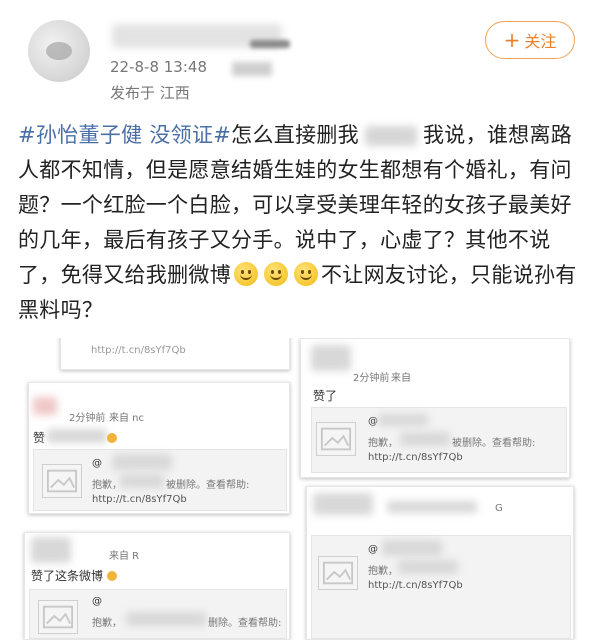 The height and width of the screenshot is (640, 598). Describe the element at coordinates (390, 136) in the screenshot. I see `blurred-name` at that location.